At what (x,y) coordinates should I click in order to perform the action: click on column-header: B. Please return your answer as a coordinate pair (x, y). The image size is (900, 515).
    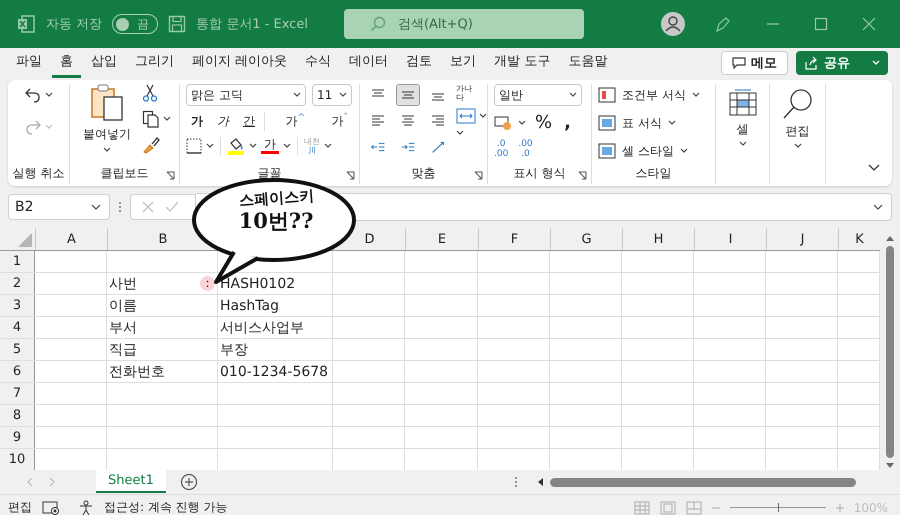
    Looking at the image, I should click on (163, 239).